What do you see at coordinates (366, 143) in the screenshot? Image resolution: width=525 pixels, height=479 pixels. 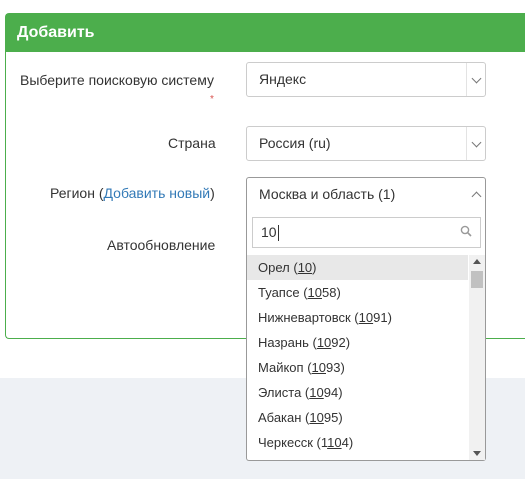 I see `country-select: Россия (ru)` at bounding box center [366, 143].